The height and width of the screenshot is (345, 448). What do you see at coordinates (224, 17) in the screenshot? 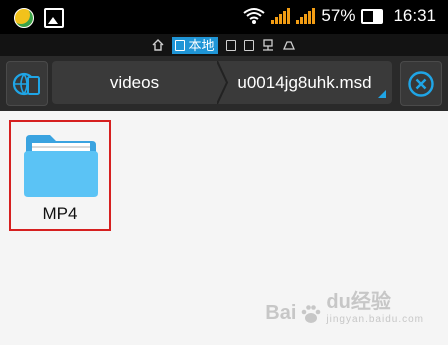
I see `status-bar: 57% 16:31` at bounding box center [224, 17].